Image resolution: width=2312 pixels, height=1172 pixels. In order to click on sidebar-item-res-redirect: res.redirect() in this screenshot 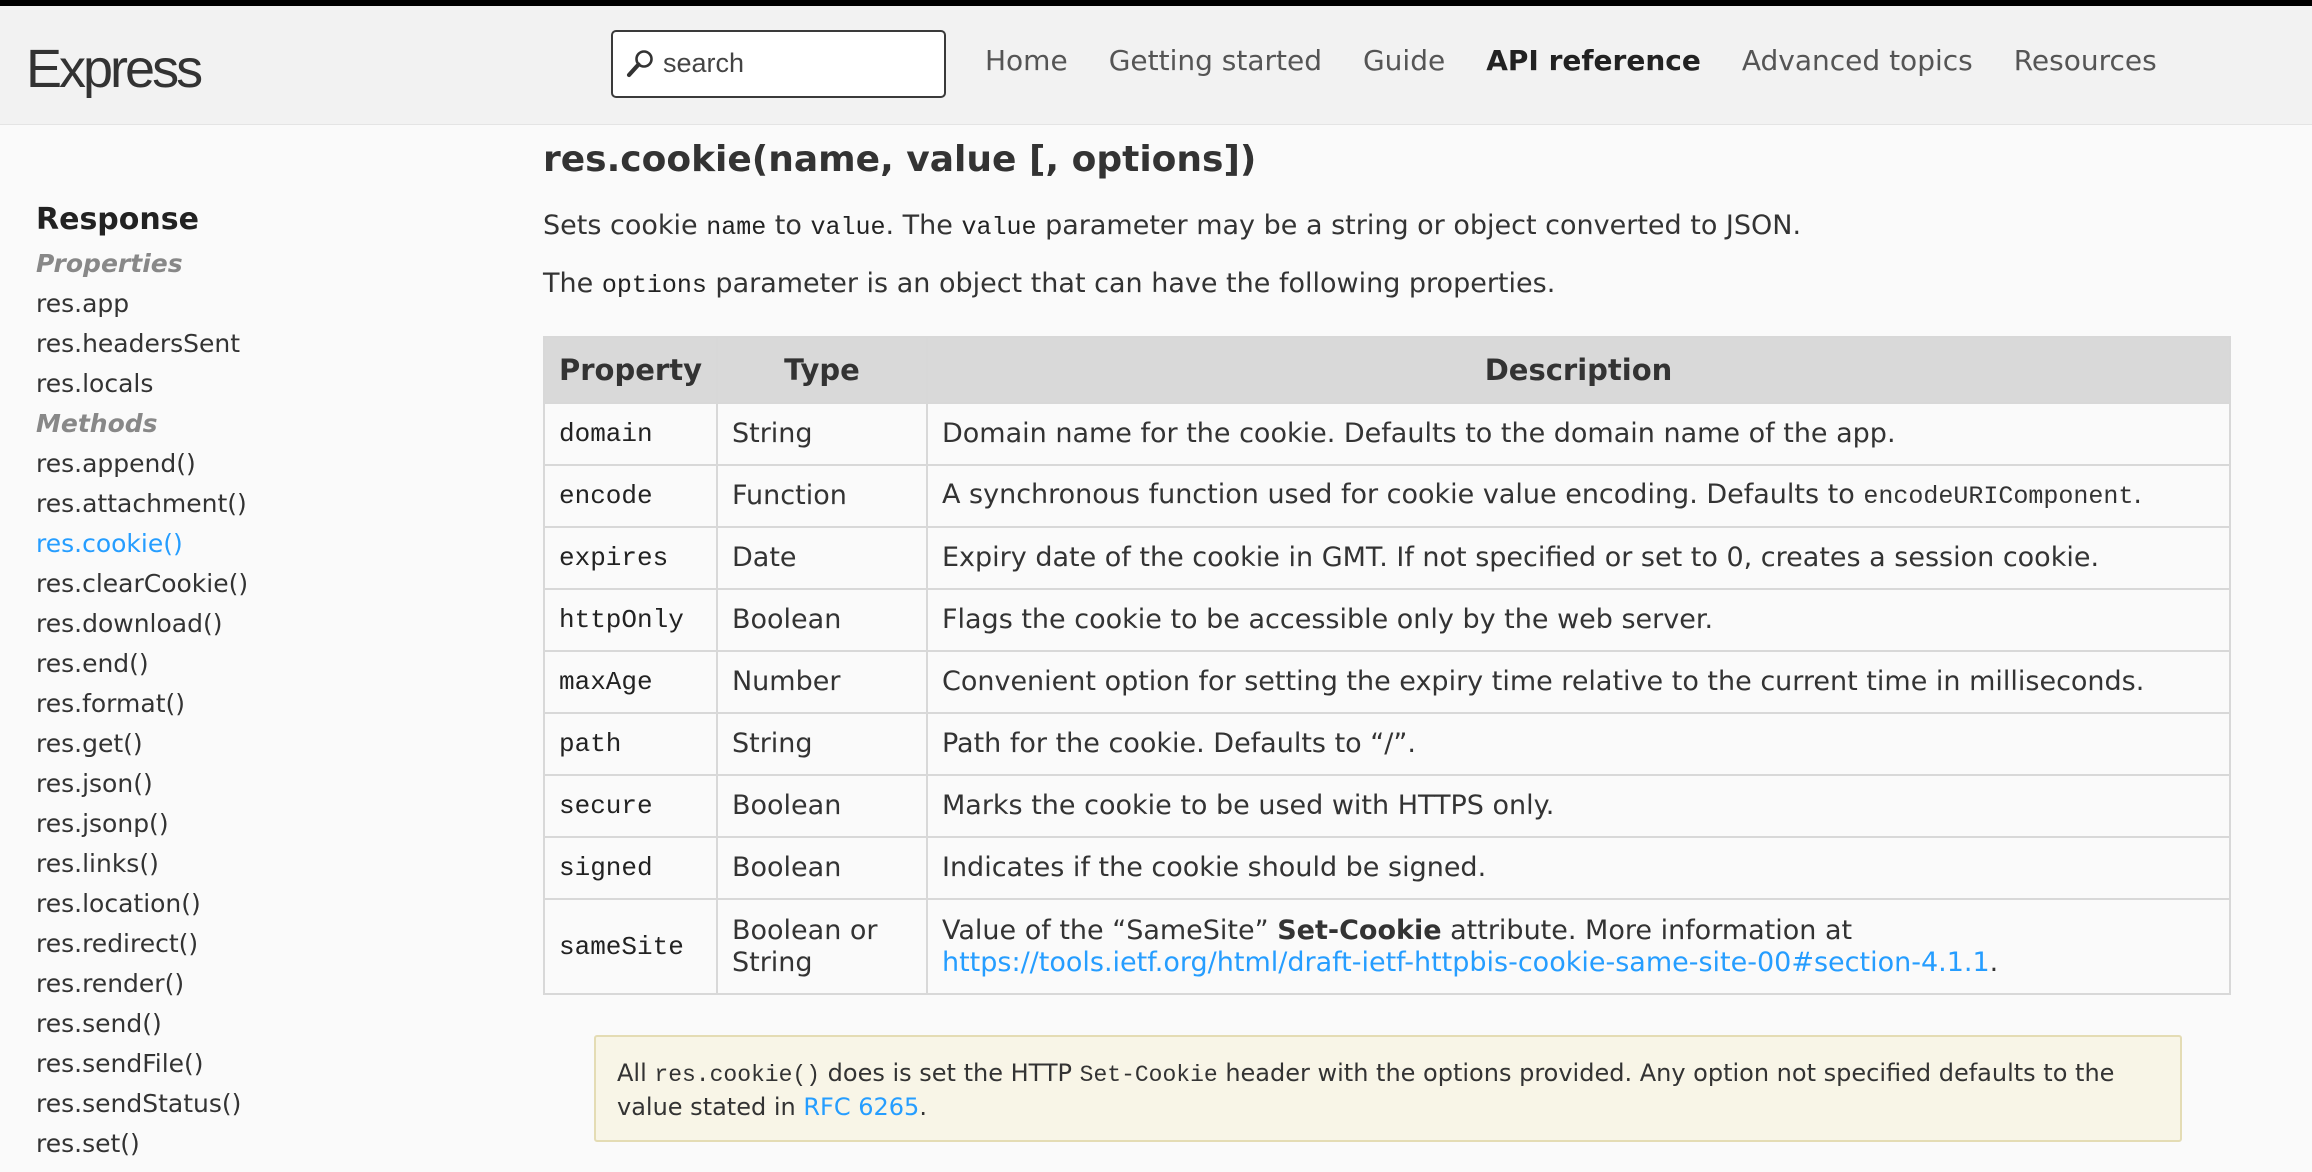, I will do `click(236, 944)`.